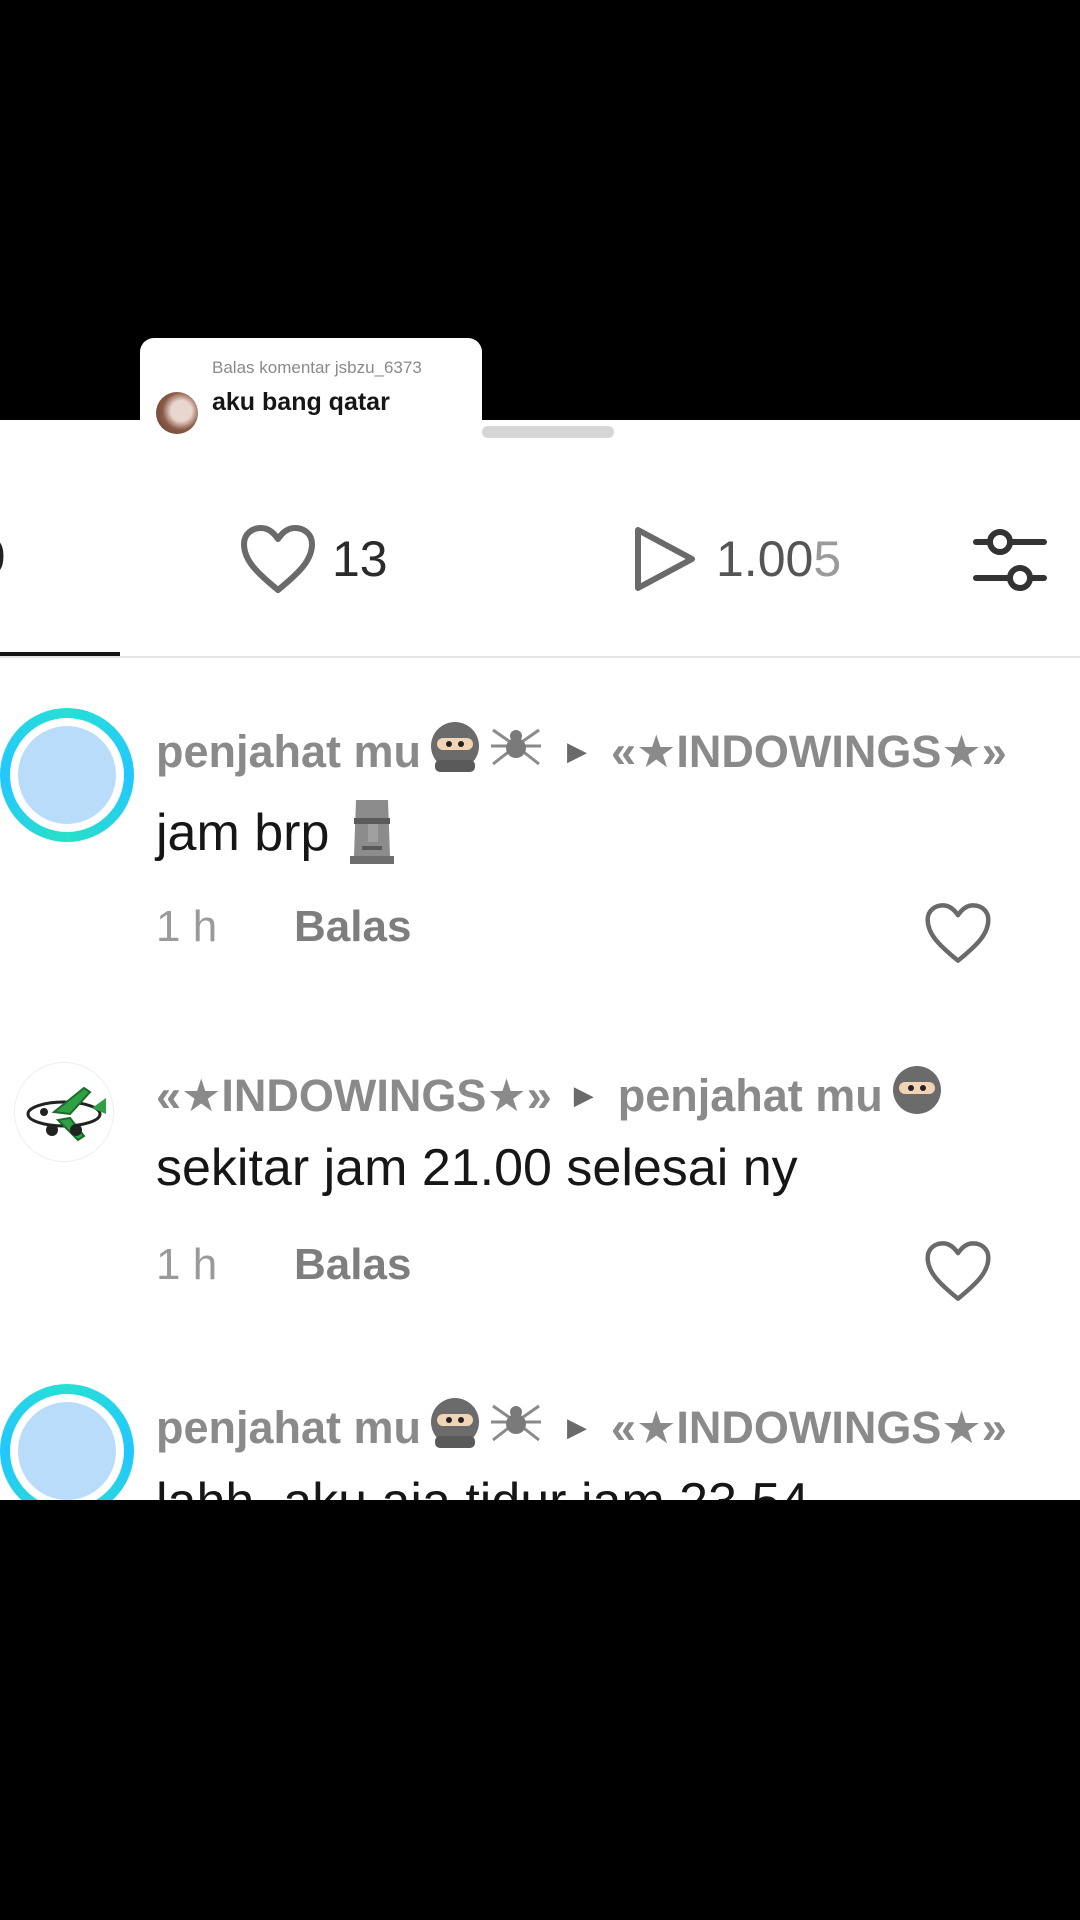 This screenshot has height=1920, width=1080. I want to click on comments-count: 9, so click(3, 557).